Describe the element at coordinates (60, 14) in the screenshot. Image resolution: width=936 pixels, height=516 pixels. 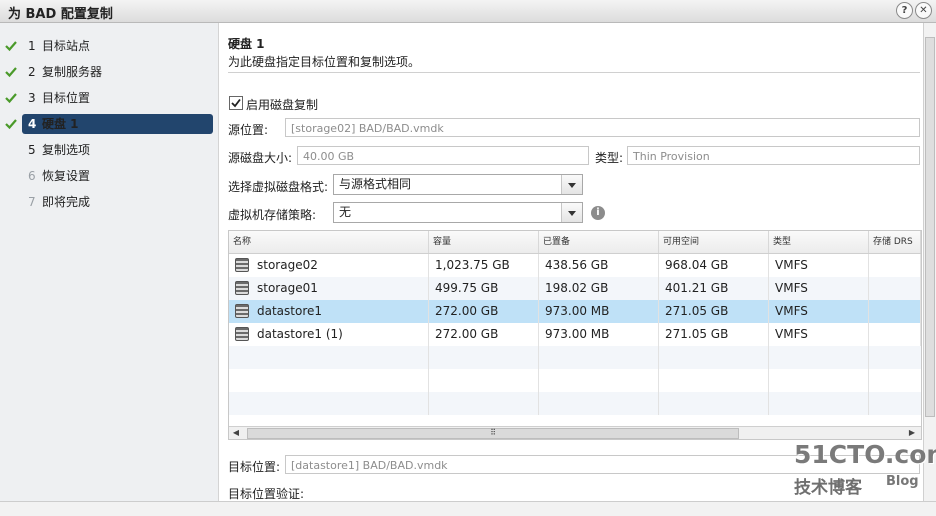
I see `dialog-title: 为 BAD 配置复制` at that location.